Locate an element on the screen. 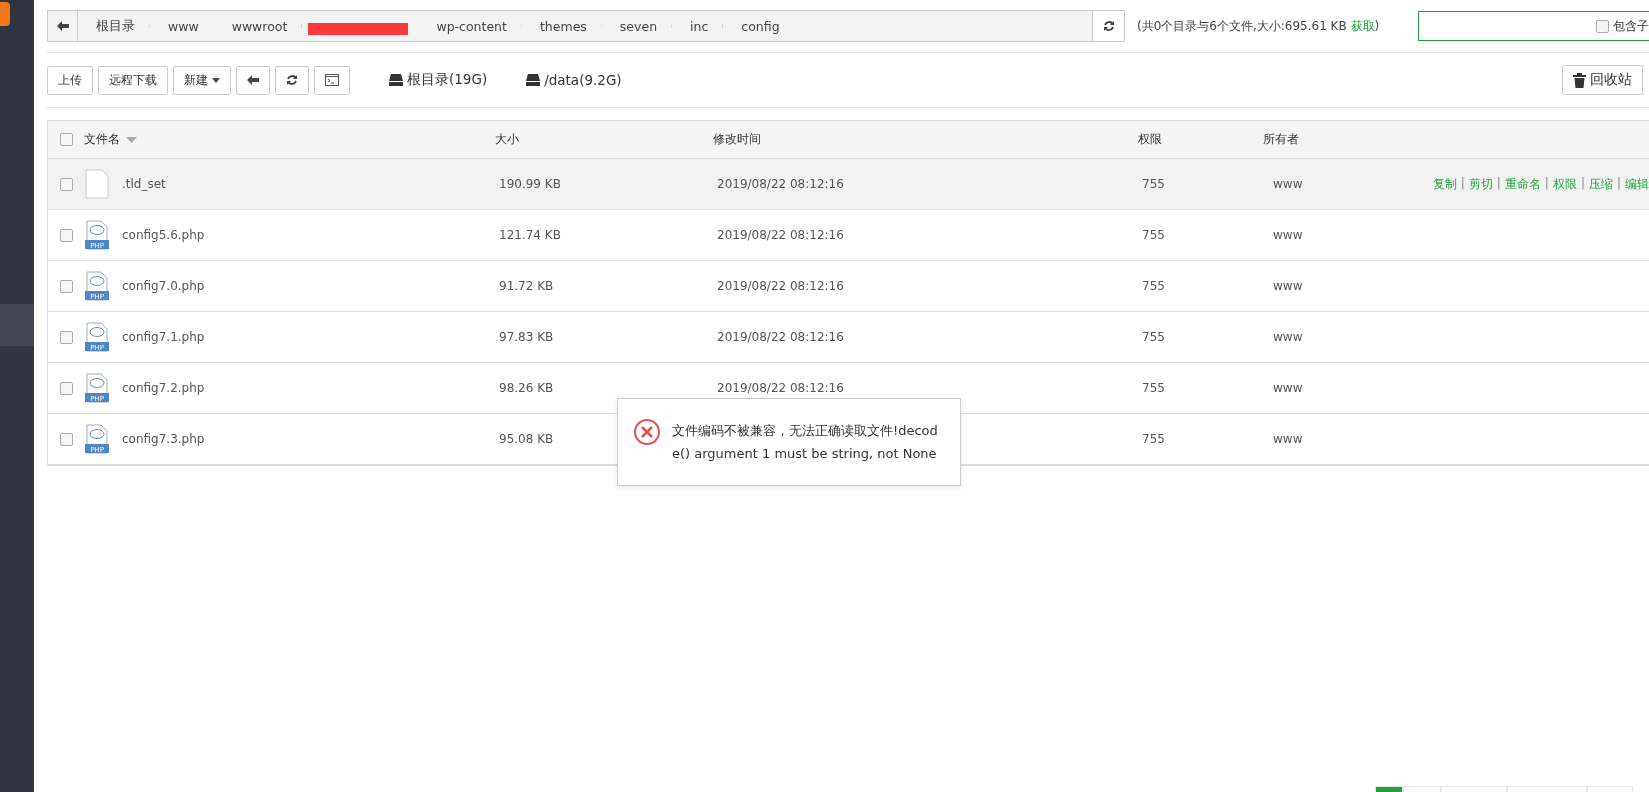 Image resolution: width=1649 pixels, height=792 pixels. column-header: 权限 is located at coordinates (1150, 139).